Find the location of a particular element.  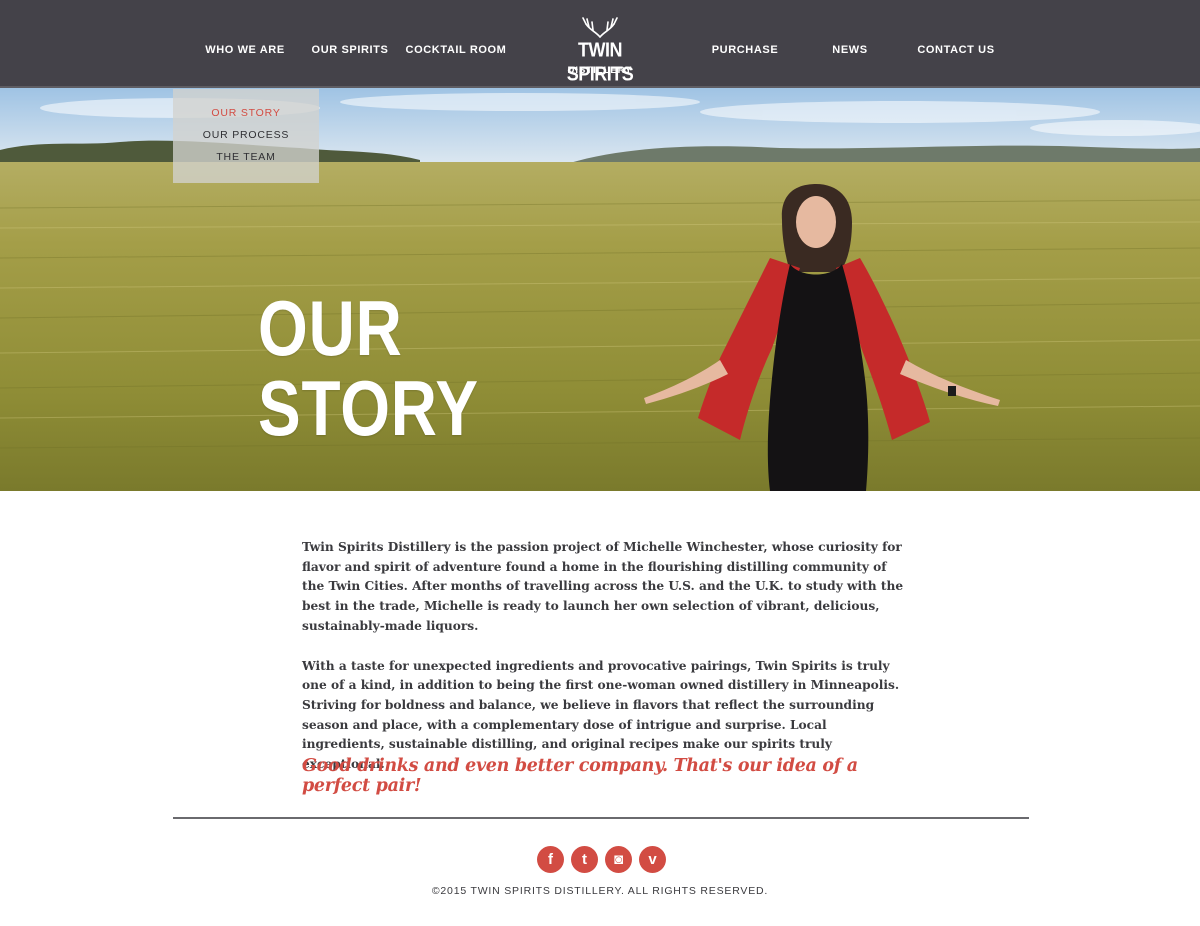

twitter-glyph: t is located at coordinates (584, 859).